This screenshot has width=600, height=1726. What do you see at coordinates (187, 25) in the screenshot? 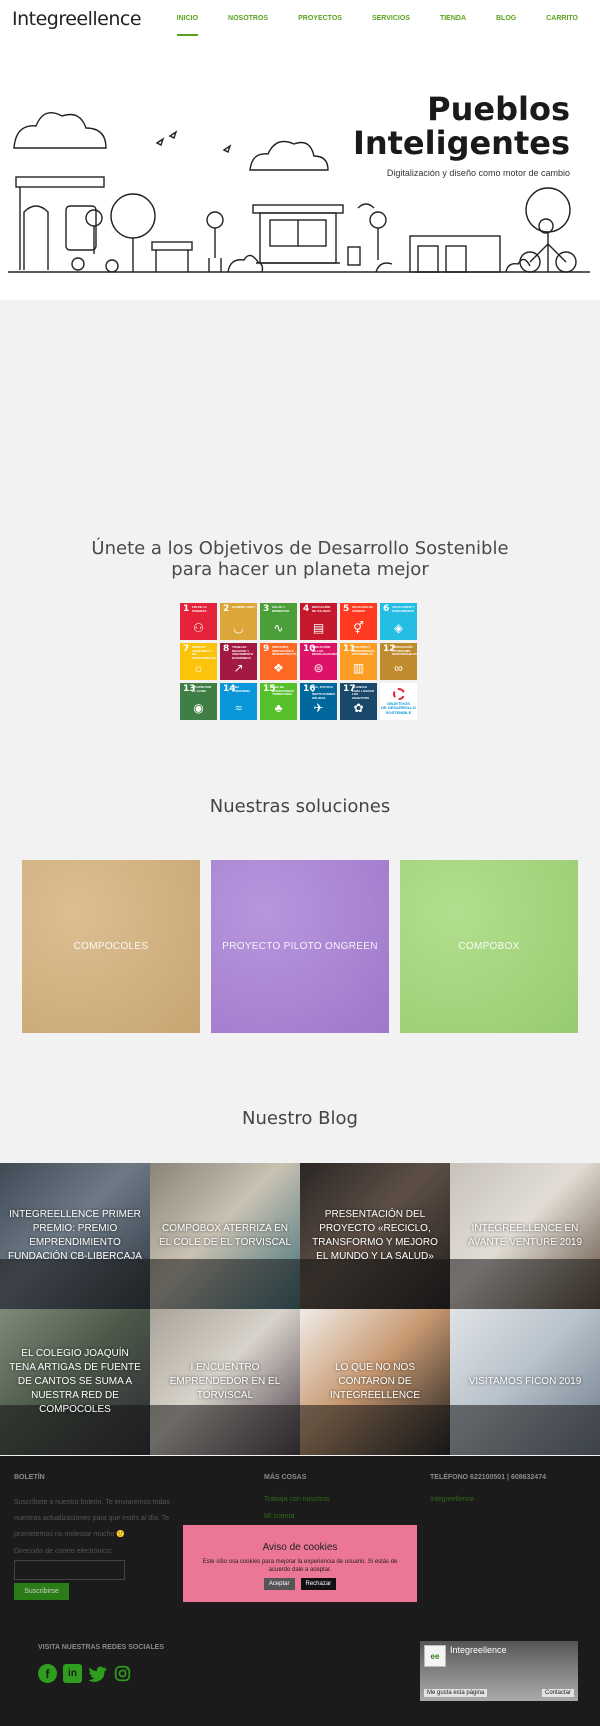
I see `nav-item-inicio: INICIO` at bounding box center [187, 25].